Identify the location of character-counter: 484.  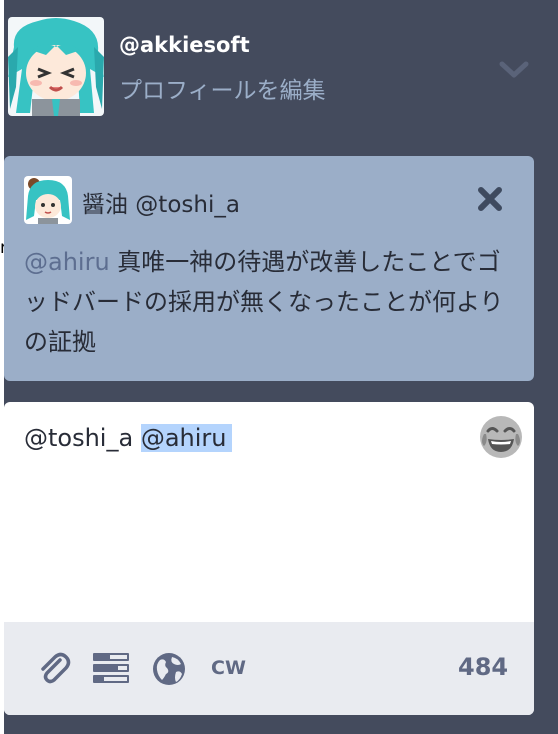
(483, 667).